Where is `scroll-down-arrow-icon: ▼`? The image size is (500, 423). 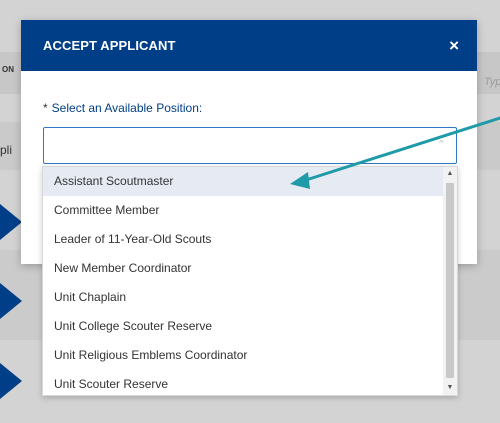 scroll-down-arrow-icon: ▼ is located at coordinates (450, 388).